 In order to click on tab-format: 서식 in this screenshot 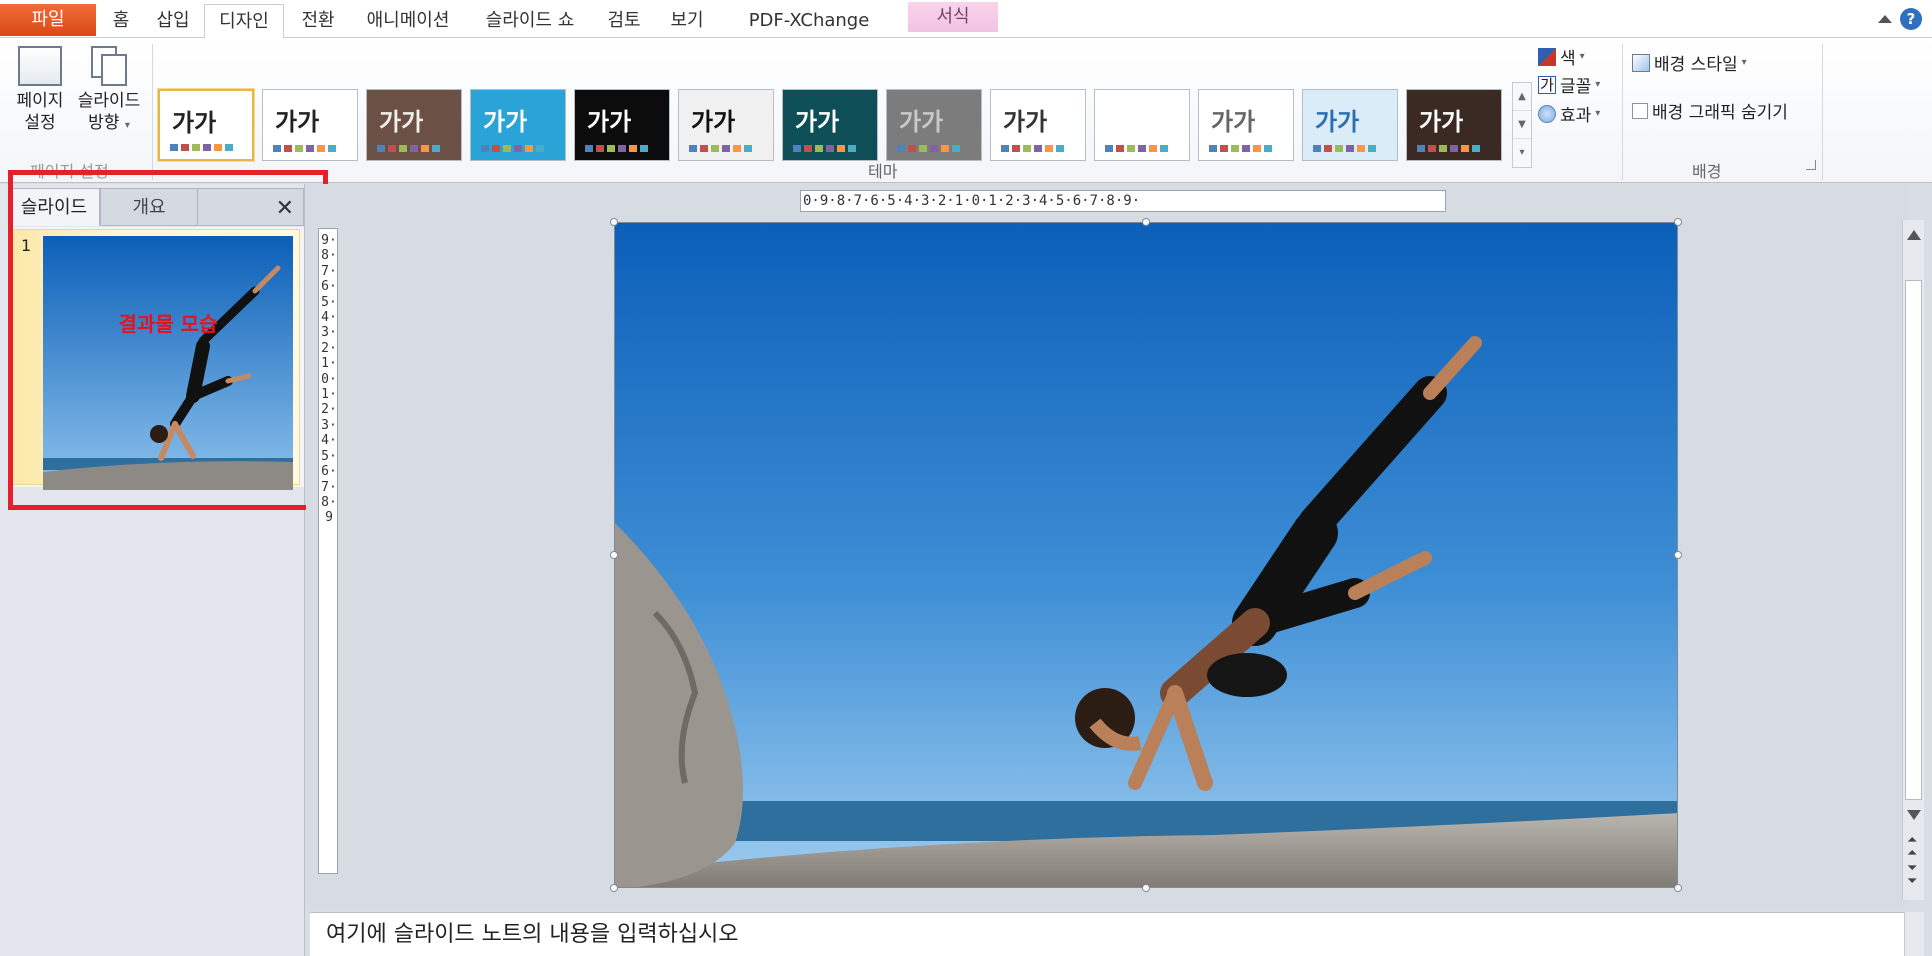, I will do `click(953, 17)`.